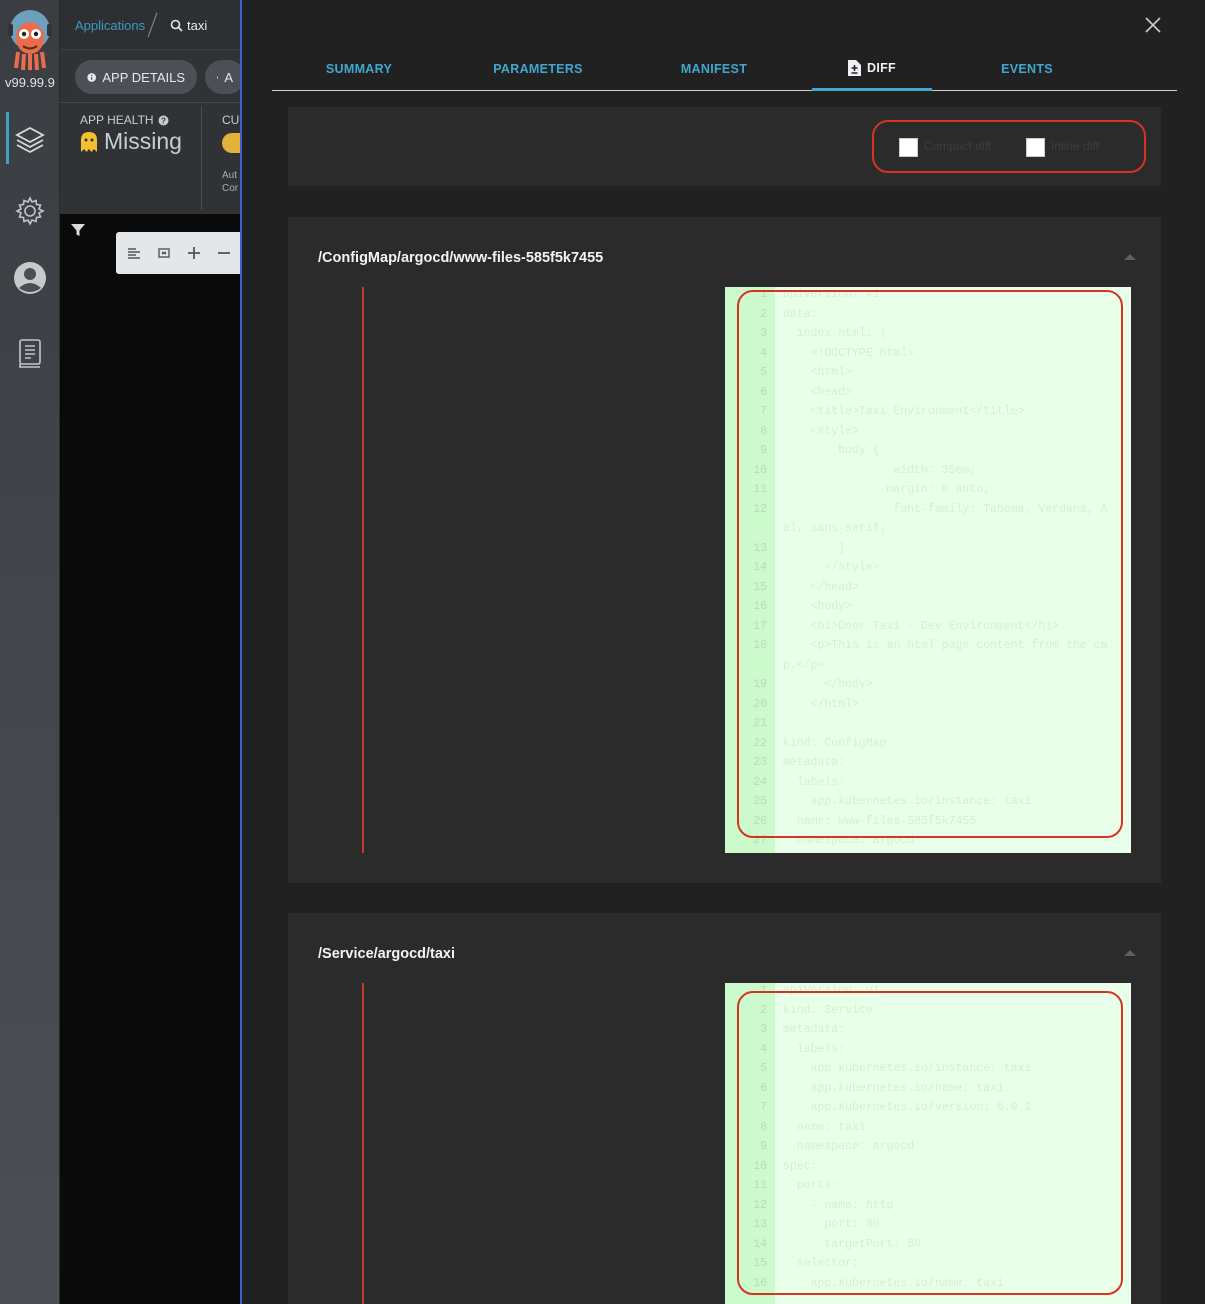  Describe the element at coordinates (880, 470) in the screenshot. I see `line-content: width: 35em;` at that location.